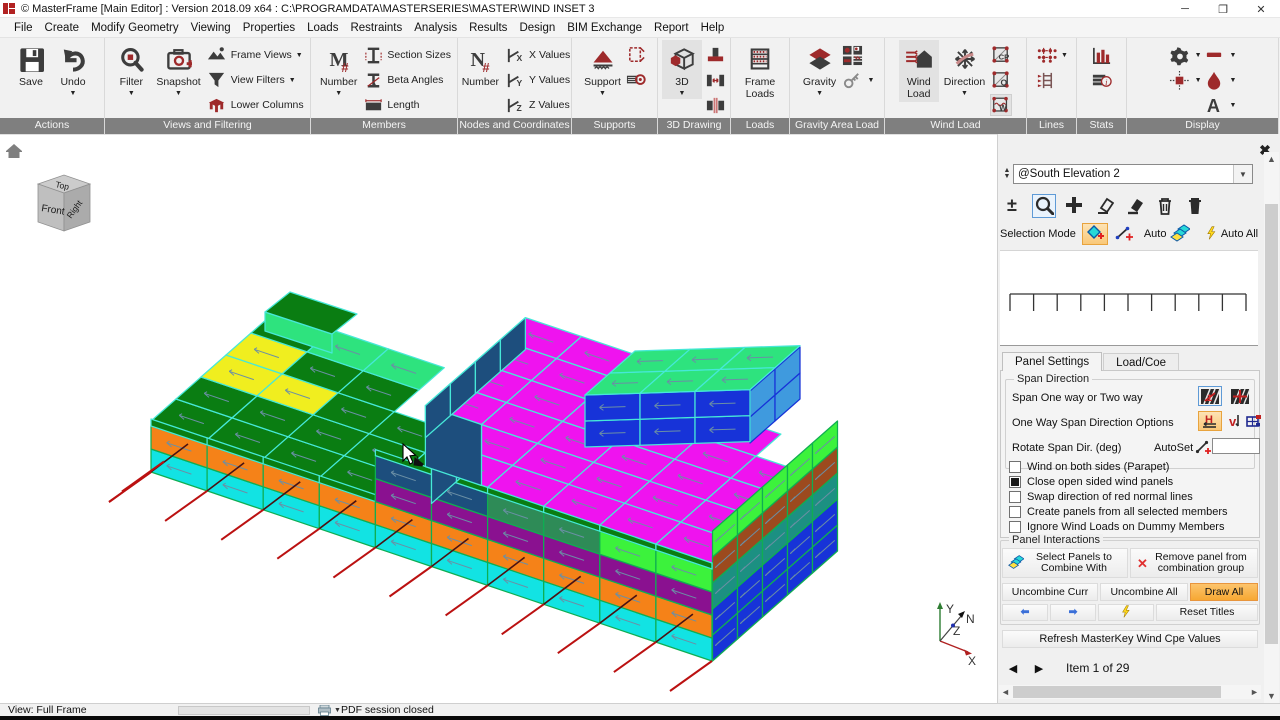 The height and width of the screenshot is (720, 1280). Describe the element at coordinates (1091, 482) in the screenshot. I see `checkbox-close-open-sided-wind-panels: Close open sided wind panels` at that location.